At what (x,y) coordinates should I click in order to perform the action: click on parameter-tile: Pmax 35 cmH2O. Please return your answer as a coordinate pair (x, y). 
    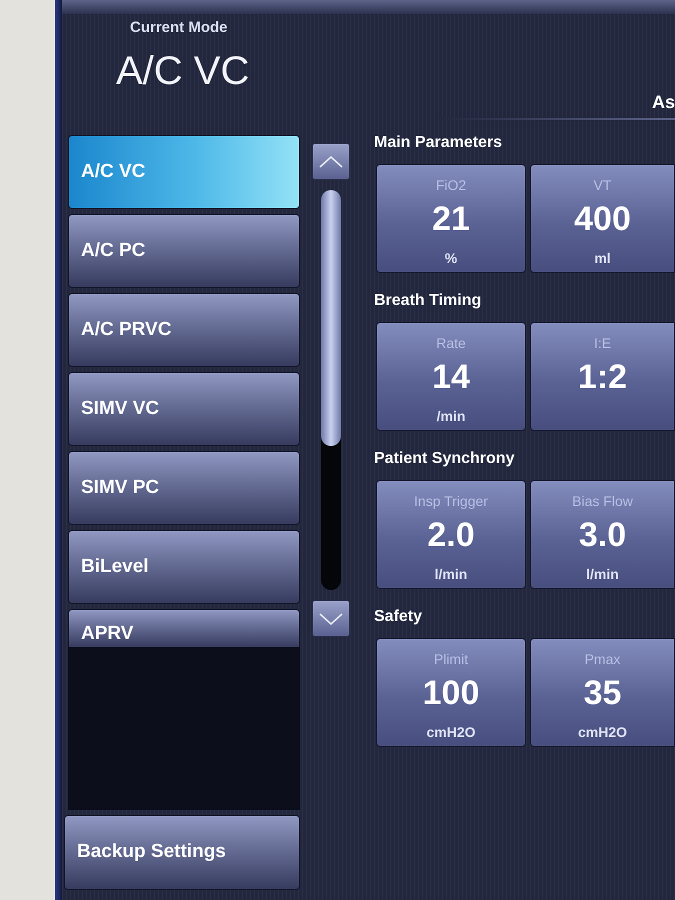
    Looking at the image, I should click on (602, 692).